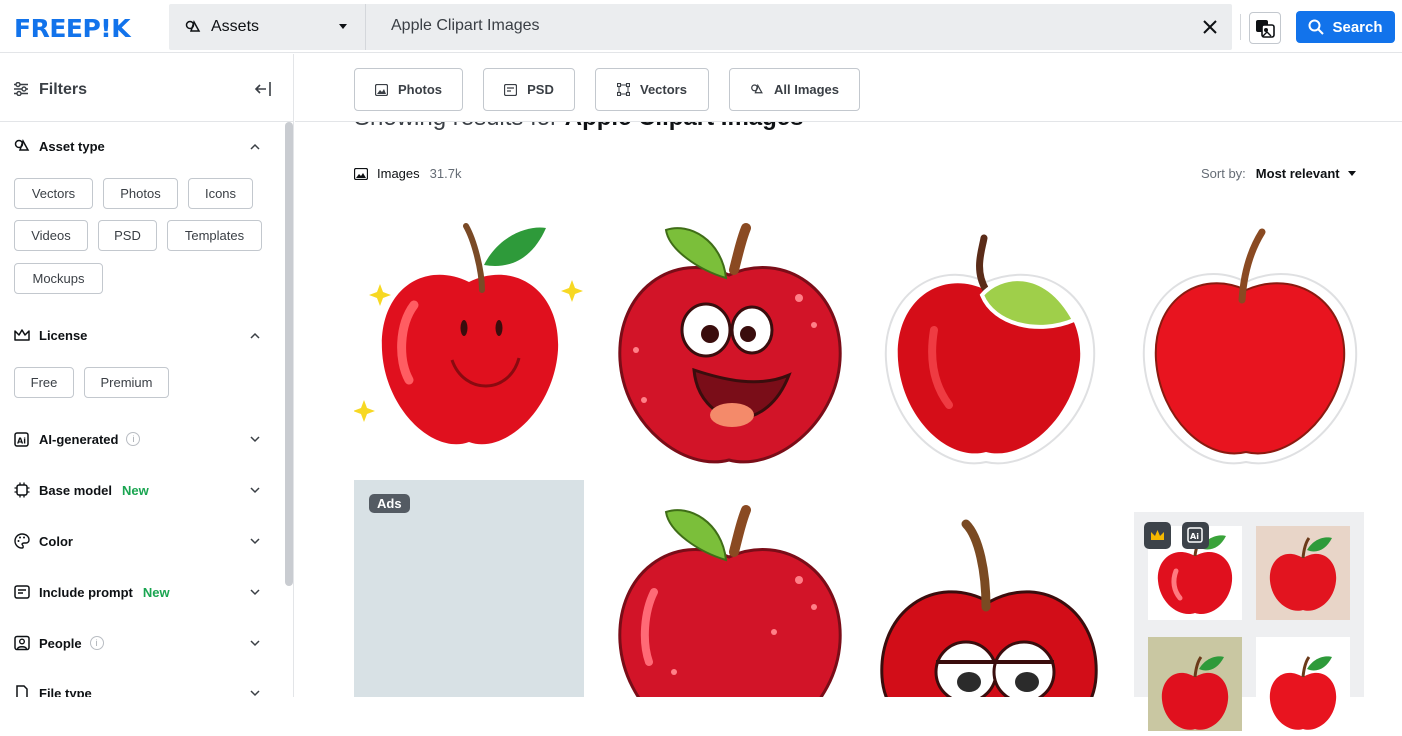  Describe the element at coordinates (63, 89) in the screenshot. I see `filters-title: Filters` at that location.